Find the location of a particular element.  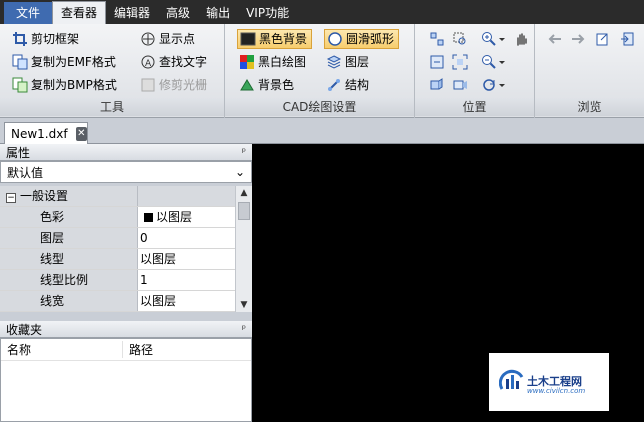

structure-icon is located at coordinates (334, 85).